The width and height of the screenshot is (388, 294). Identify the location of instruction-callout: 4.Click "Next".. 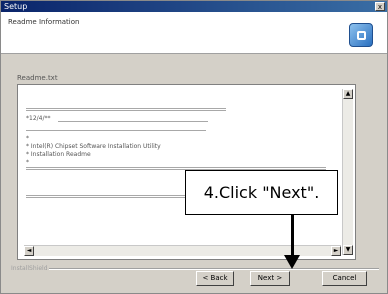
(261, 192).